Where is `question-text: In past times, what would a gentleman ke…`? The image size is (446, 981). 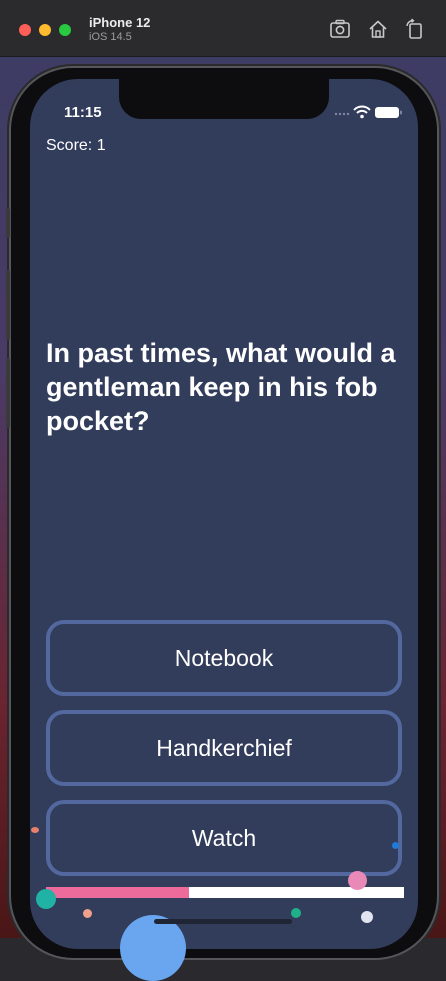
question-text: In past times, what would a gentleman ke… is located at coordinates (221, 387).